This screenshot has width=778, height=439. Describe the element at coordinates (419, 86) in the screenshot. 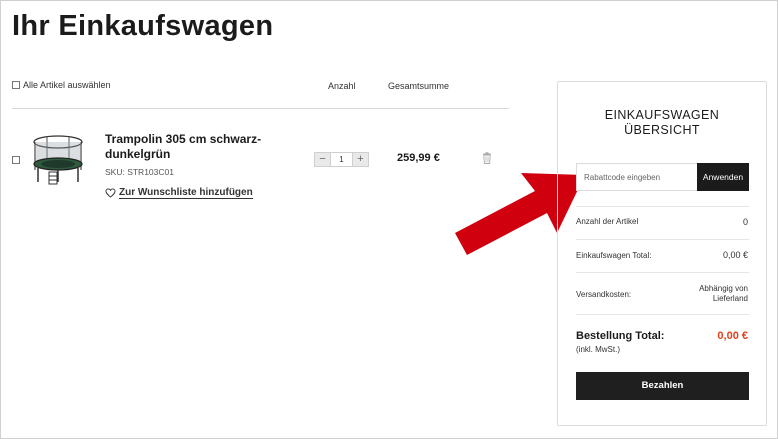

I see `column-total-header: Gesamtsumme` at that location.